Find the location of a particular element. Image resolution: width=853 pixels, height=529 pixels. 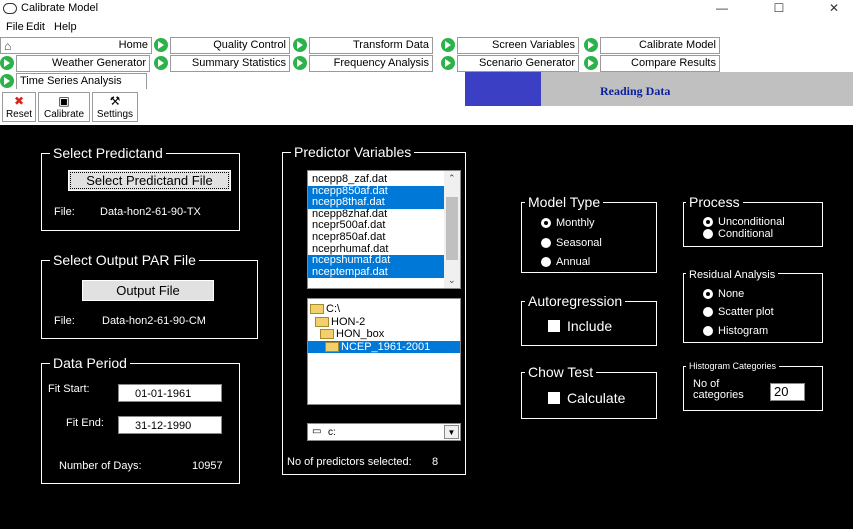

categories-label-line2: categories is located at coordinates (718, 395).